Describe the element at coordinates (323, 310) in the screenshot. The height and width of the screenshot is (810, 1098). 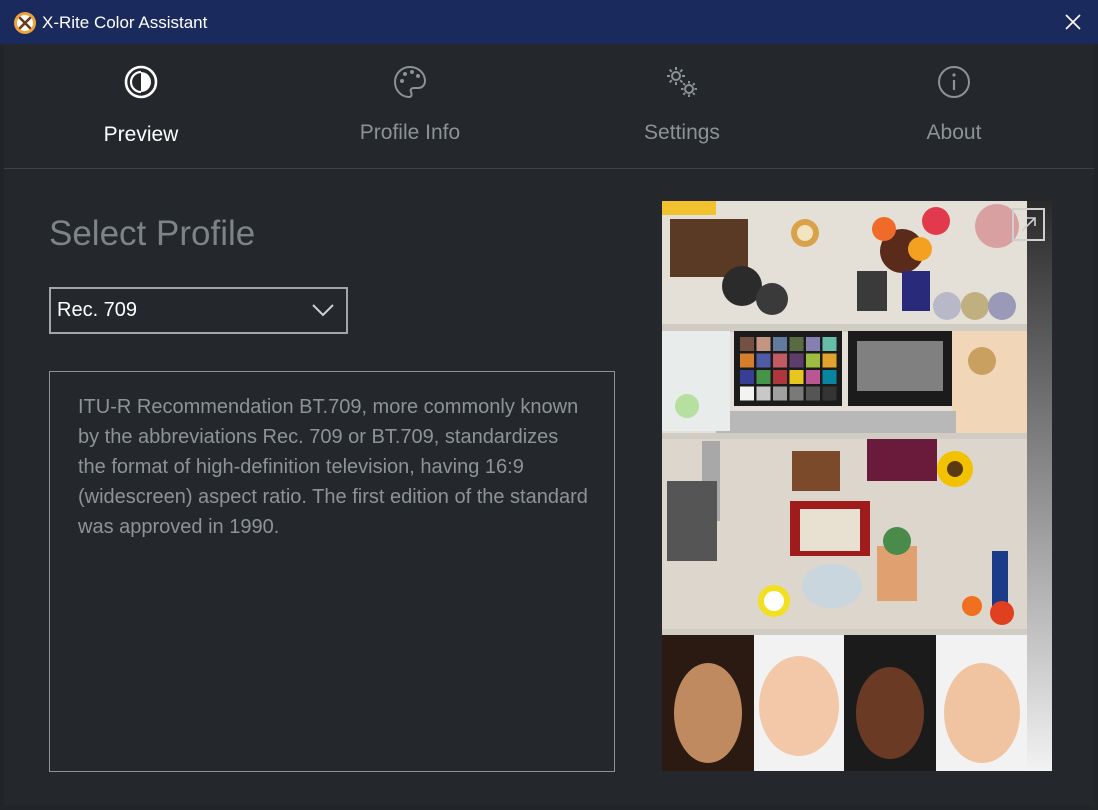
I see `chevron-down-icon` at that location.